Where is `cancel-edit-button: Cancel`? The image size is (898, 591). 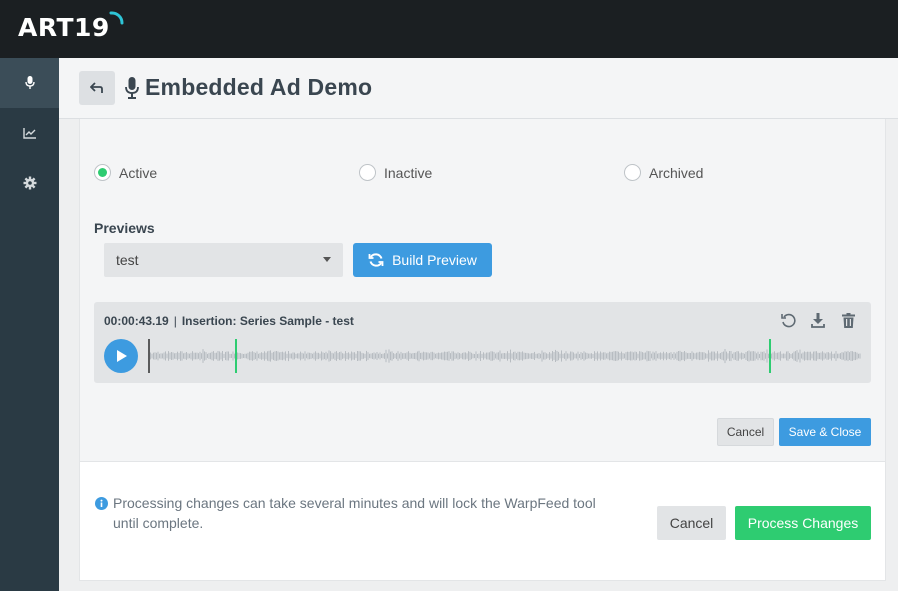 cancel-edit-button: Cancel is located at coordinates (745, 432).